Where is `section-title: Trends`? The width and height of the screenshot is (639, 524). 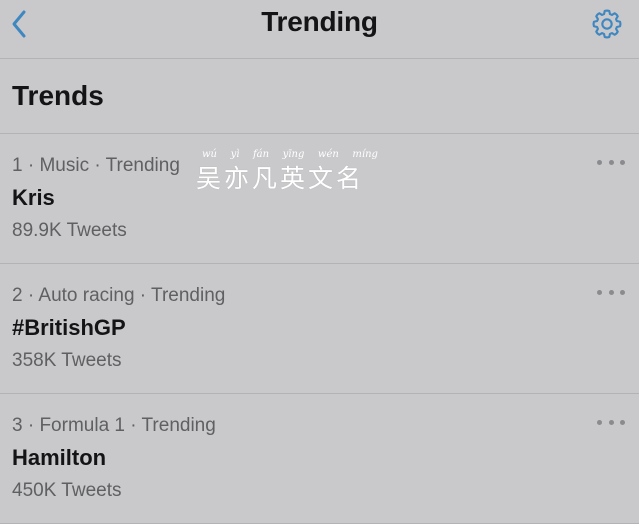 section-title: Trends is located at coordinates (58, 95).